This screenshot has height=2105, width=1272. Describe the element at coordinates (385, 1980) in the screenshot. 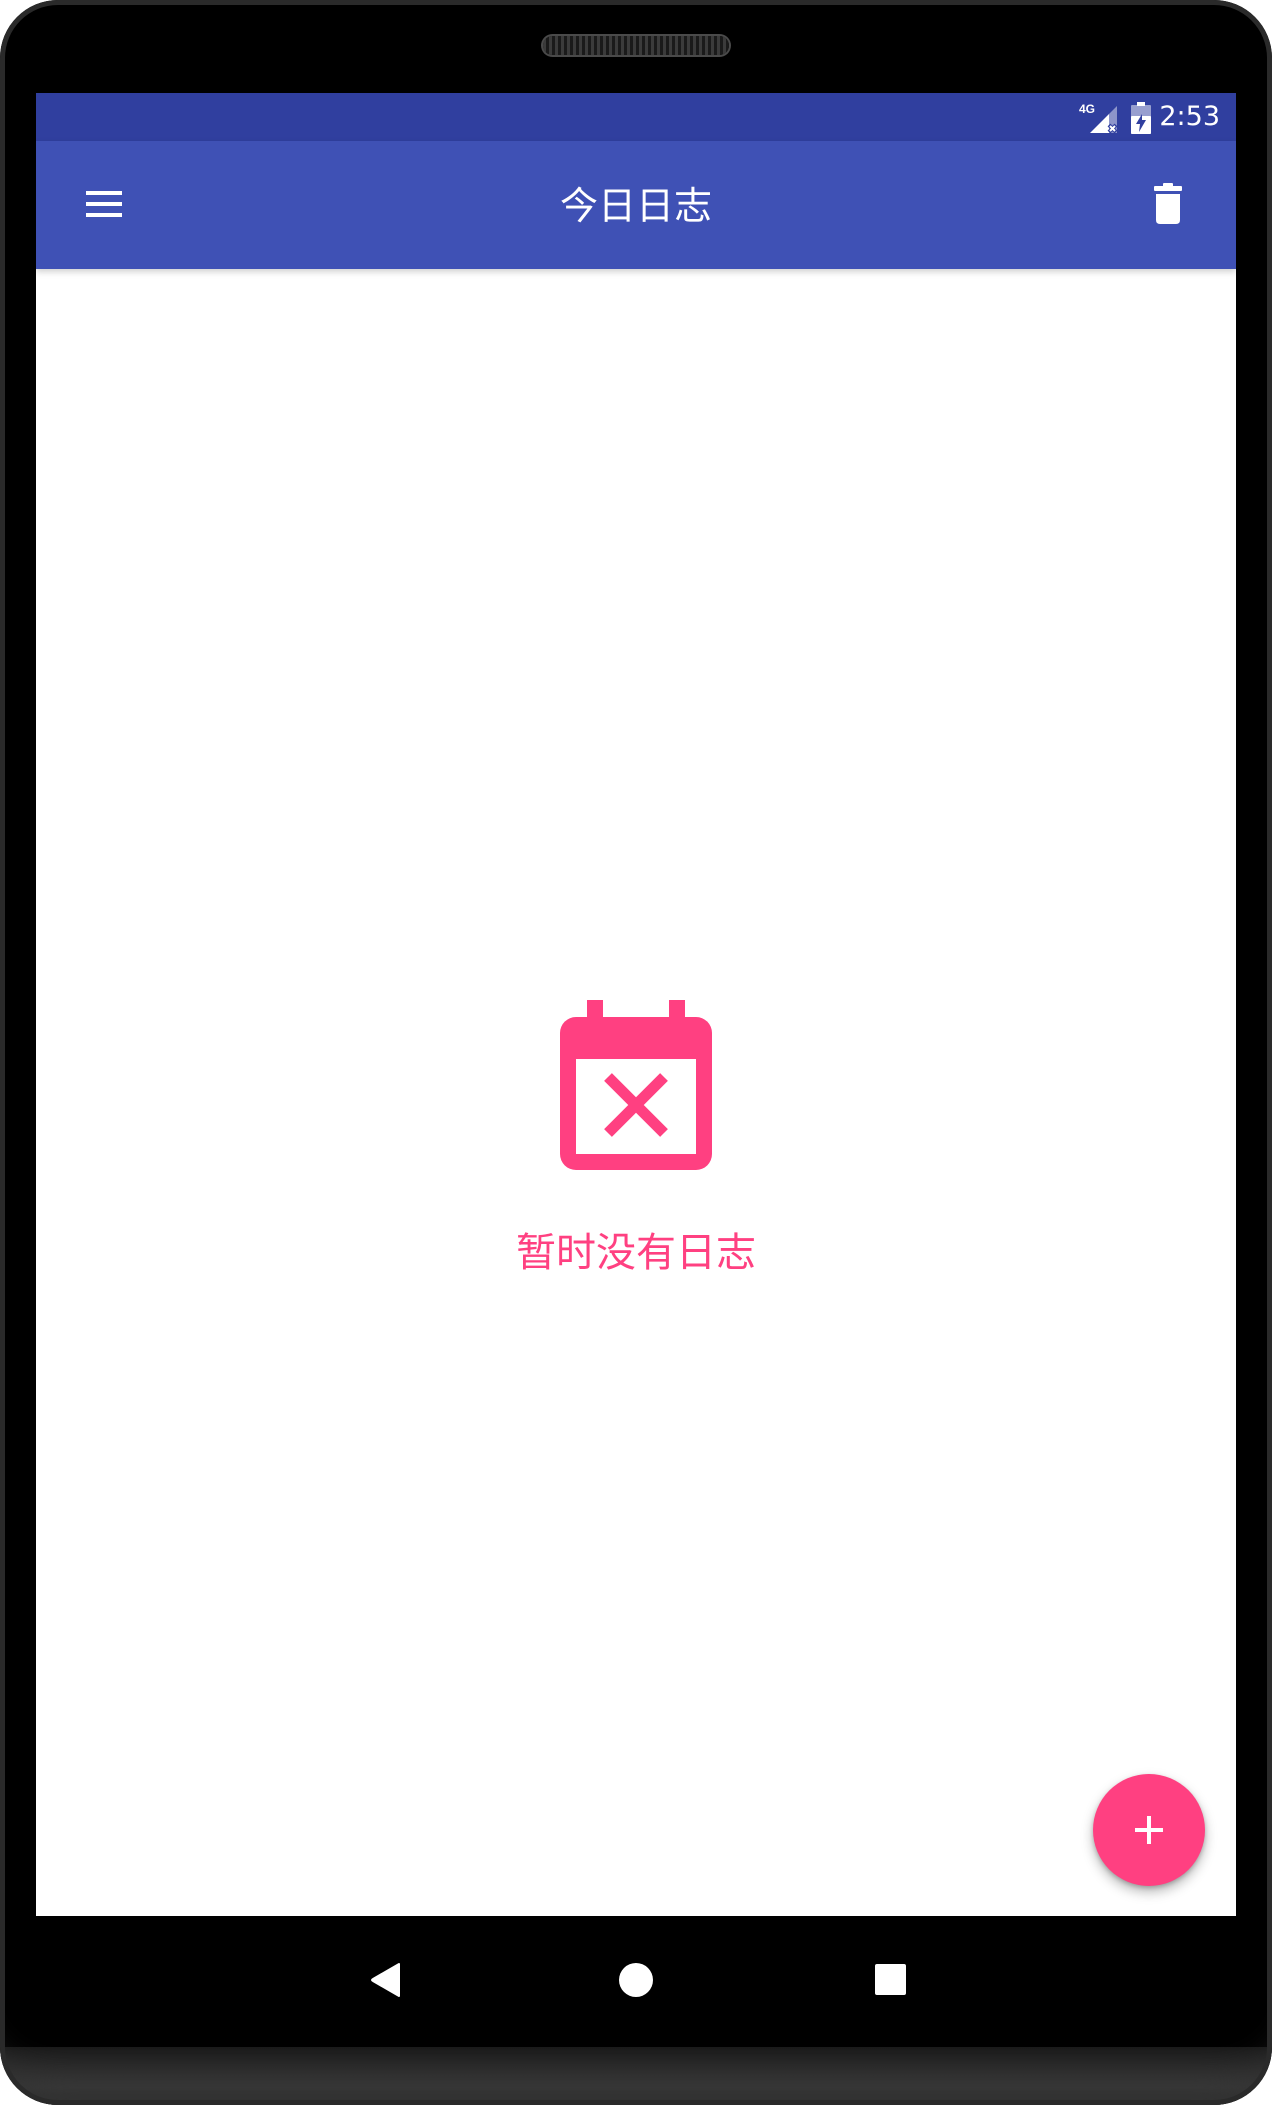

I see `back-icon` at that location.